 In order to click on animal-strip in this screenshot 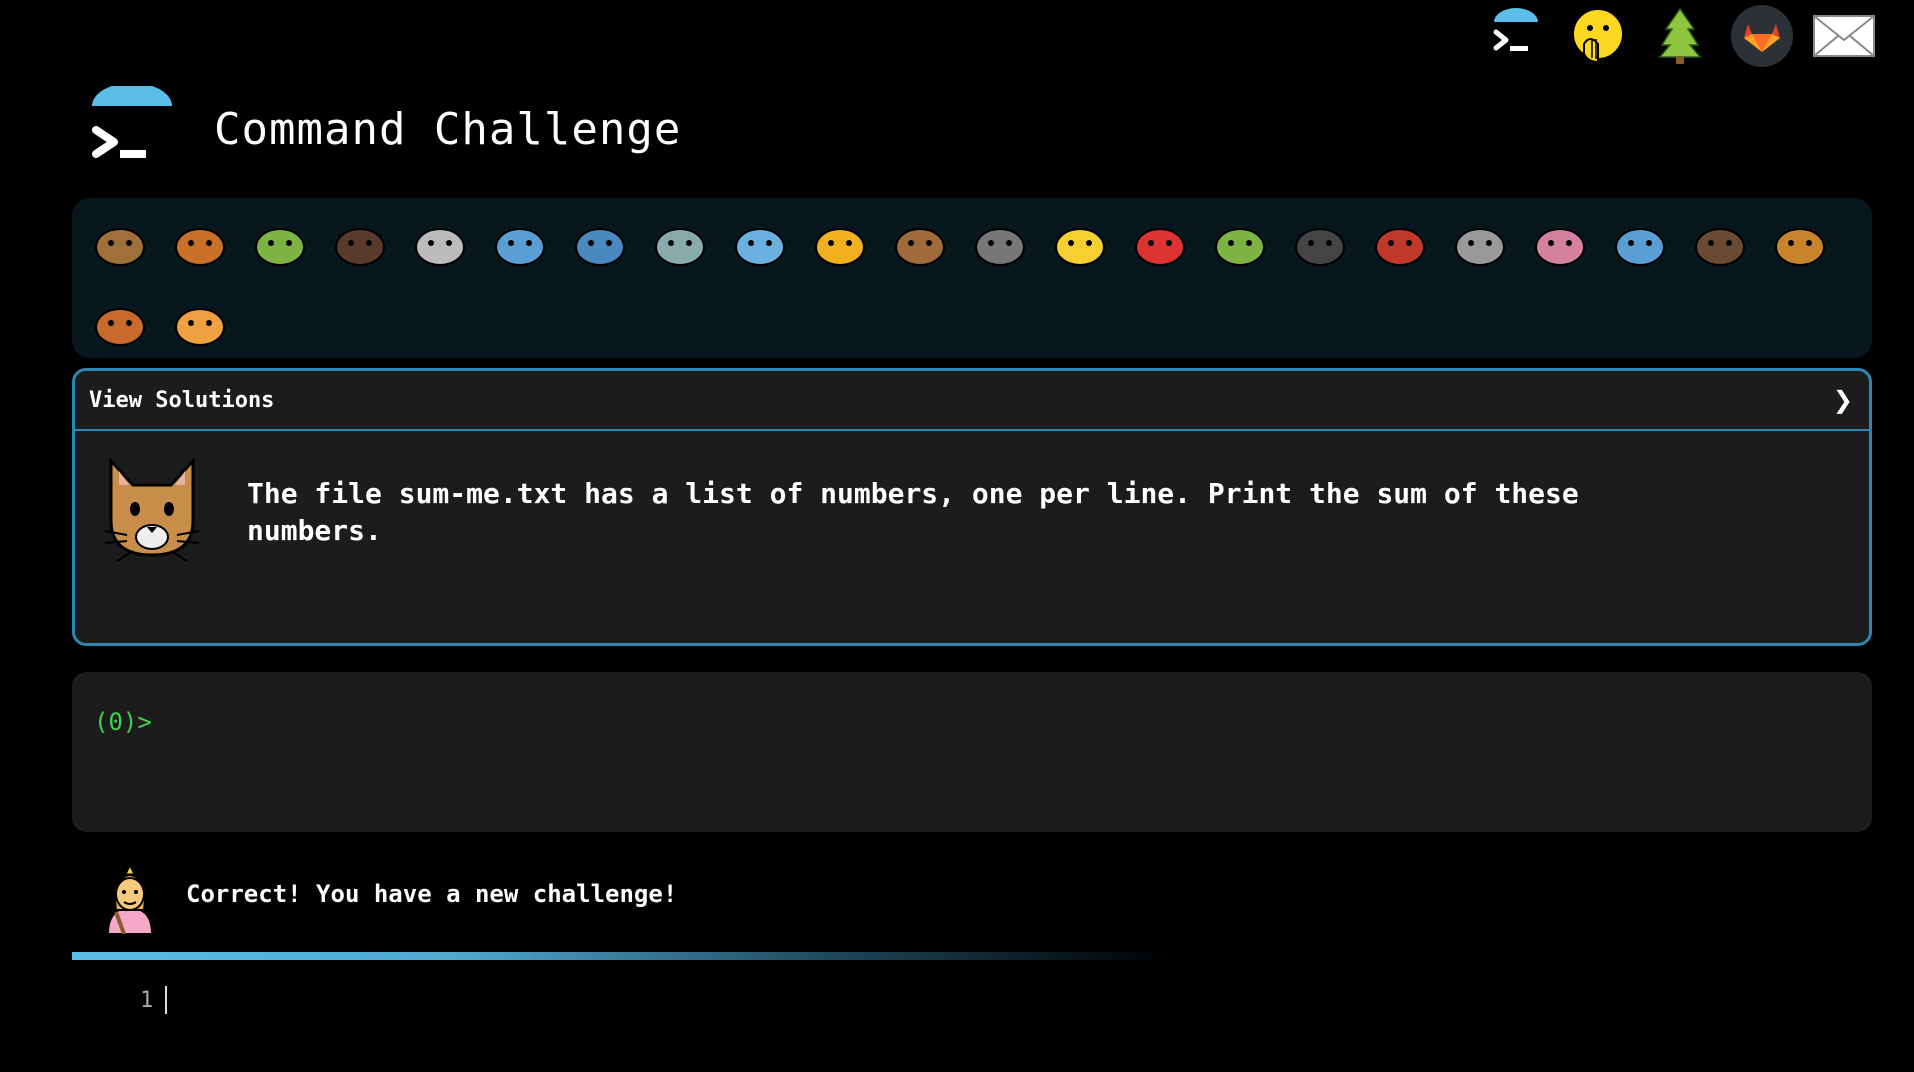, I will do `click(972, 278)`.